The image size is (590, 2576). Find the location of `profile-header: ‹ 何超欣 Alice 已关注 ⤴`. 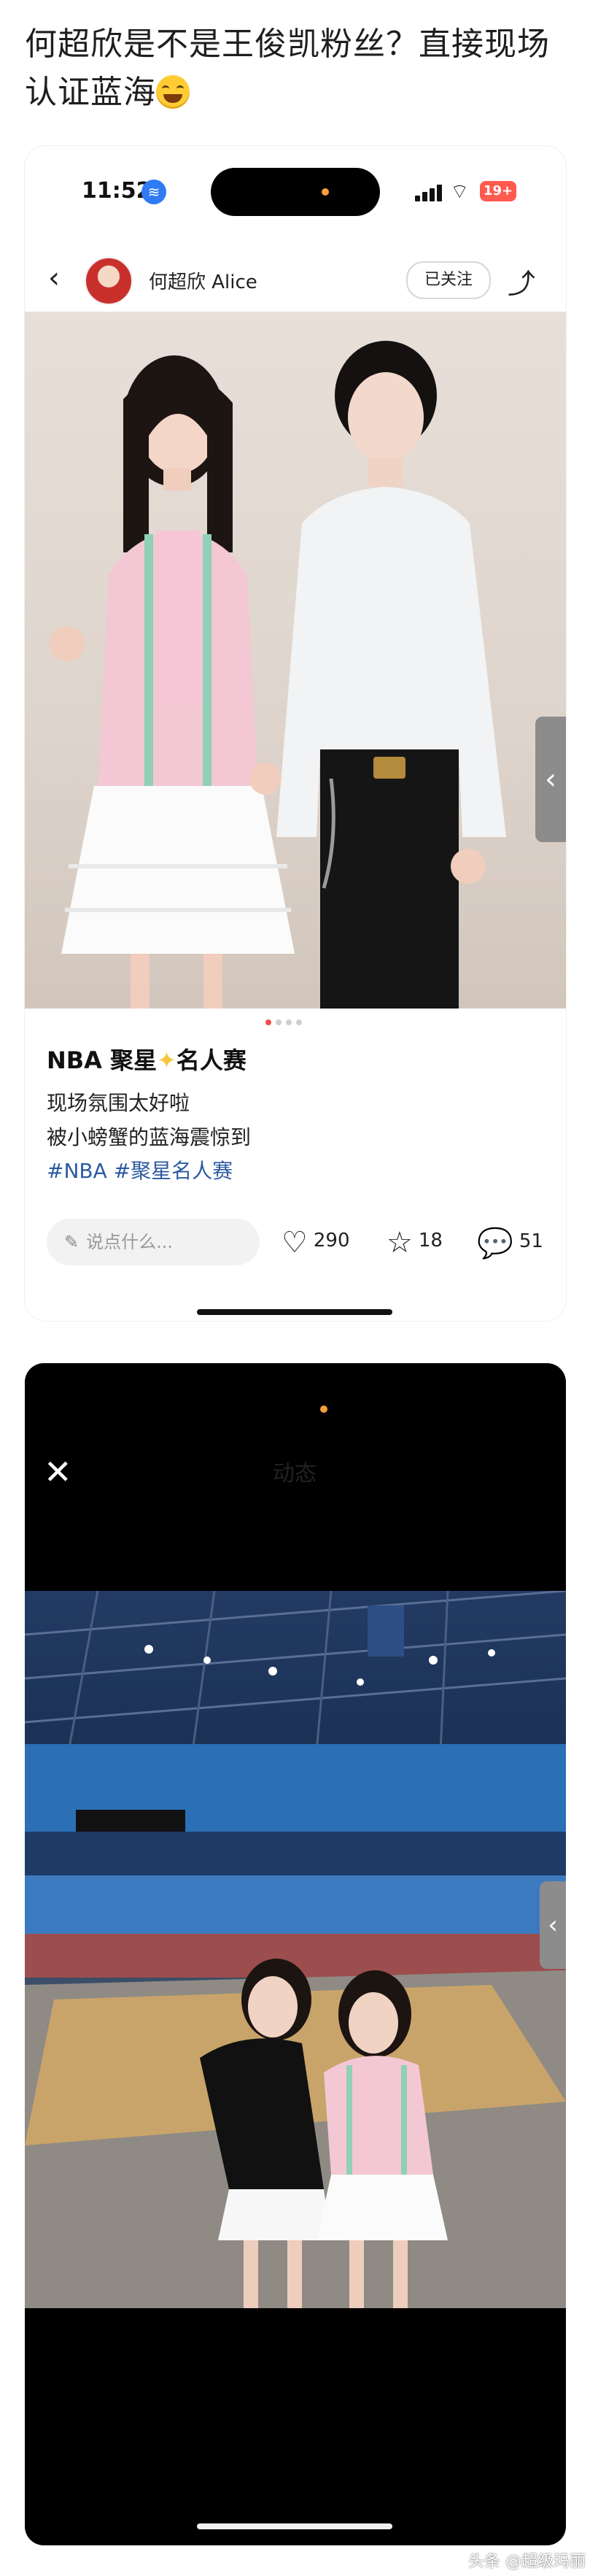

profile-header: ‹ 何超欣 Alice 已关注 ⤴ is located at coordinates (295, 281).